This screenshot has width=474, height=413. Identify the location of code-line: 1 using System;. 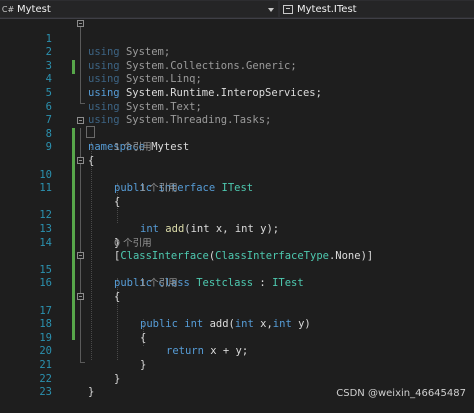
(237, 39).